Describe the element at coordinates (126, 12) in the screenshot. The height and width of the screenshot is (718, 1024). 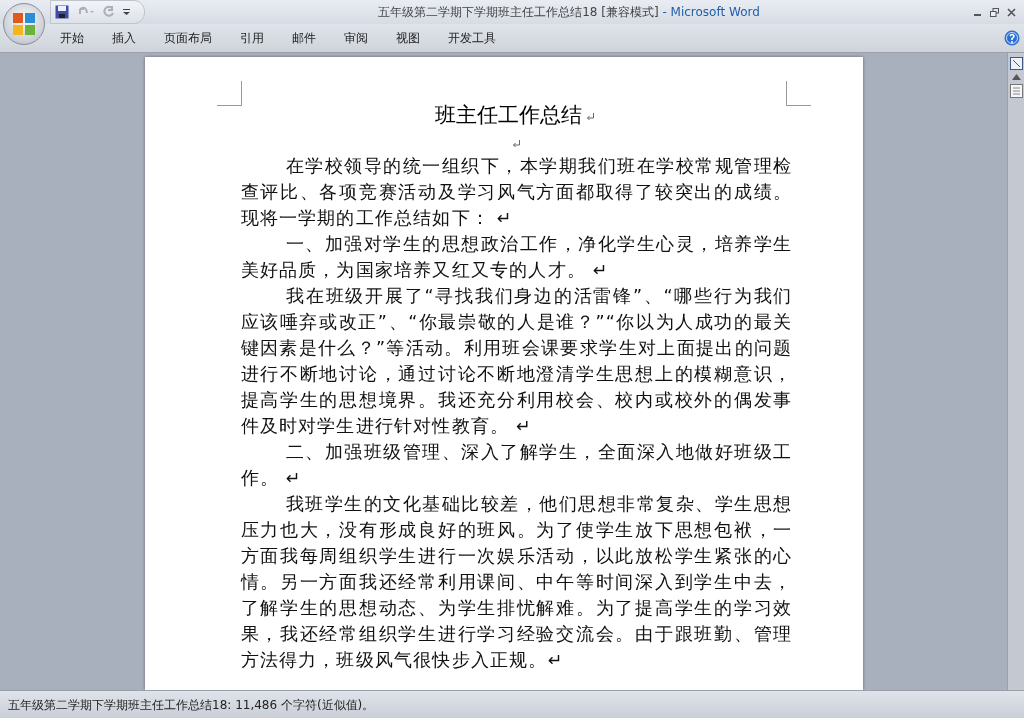
I see `customize-arrow-icon` at that location.